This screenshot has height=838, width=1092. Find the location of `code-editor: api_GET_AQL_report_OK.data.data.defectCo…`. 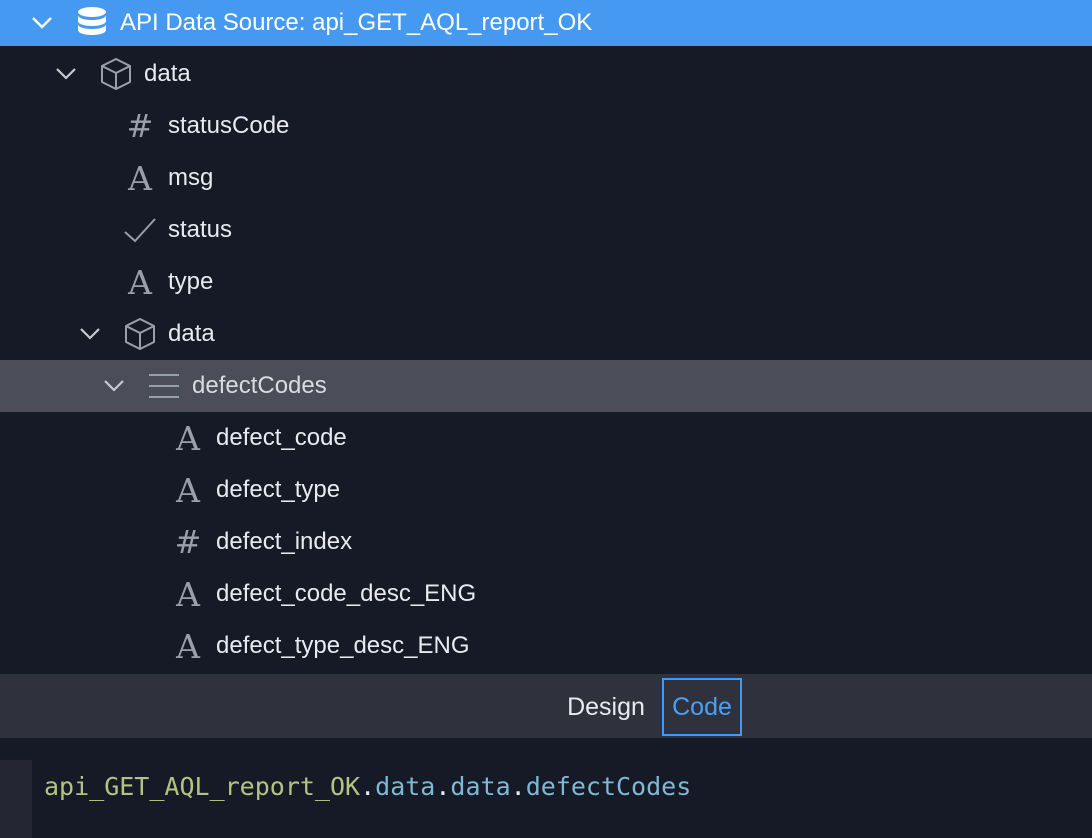

code-editor: api_GET_AQL_report_OK.data.data.defectCo… is located at coordinates (546, 788).